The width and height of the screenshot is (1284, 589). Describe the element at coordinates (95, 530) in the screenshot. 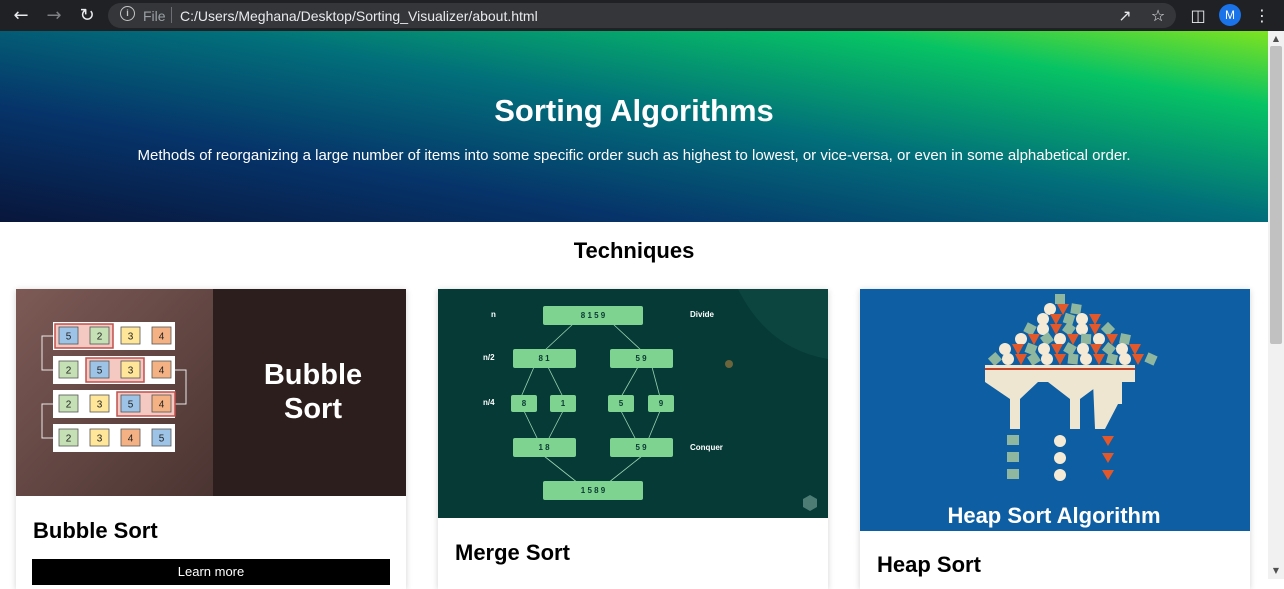

I see `card-title: Bubble Sort` at that location.